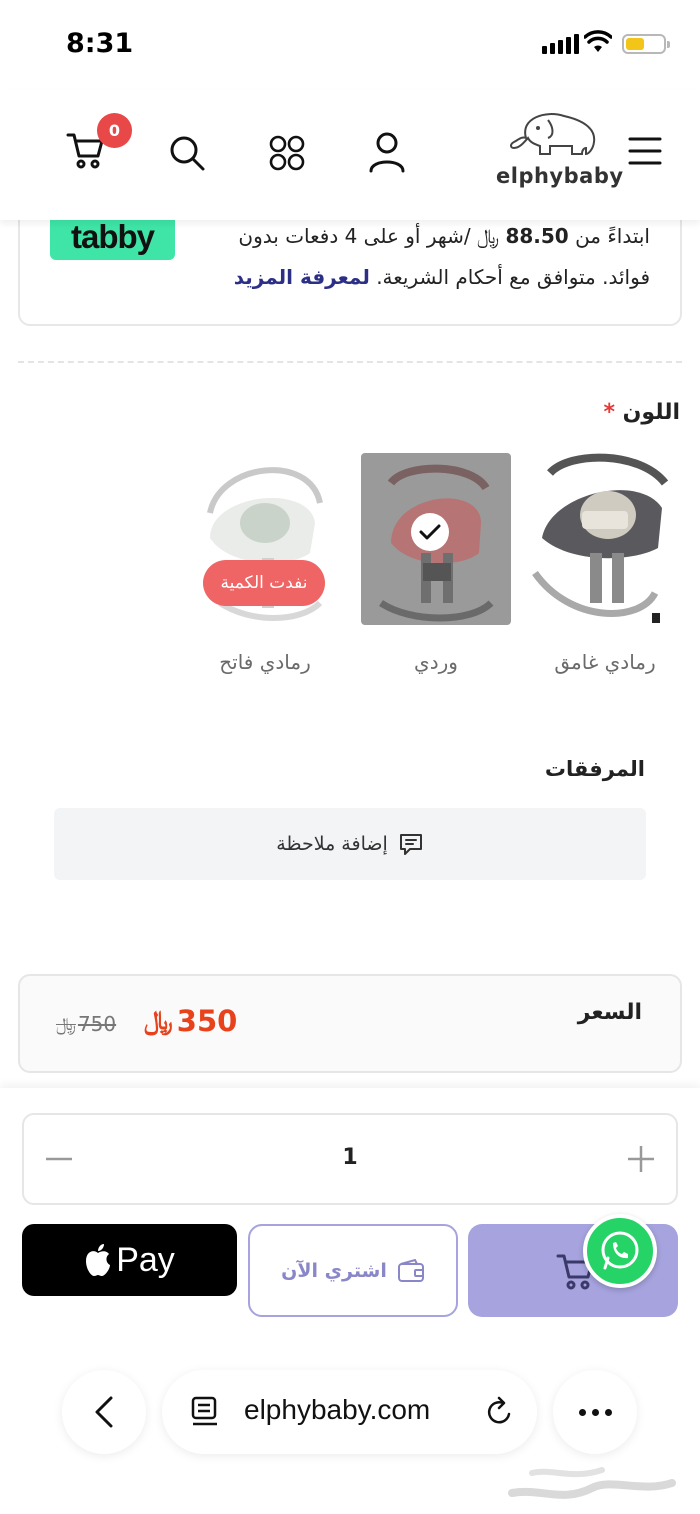 The image size is (700, 1514). Describe the element at coordinates (112, 237) in the screenshot. I see `tabby-logo: tabby` at that location.